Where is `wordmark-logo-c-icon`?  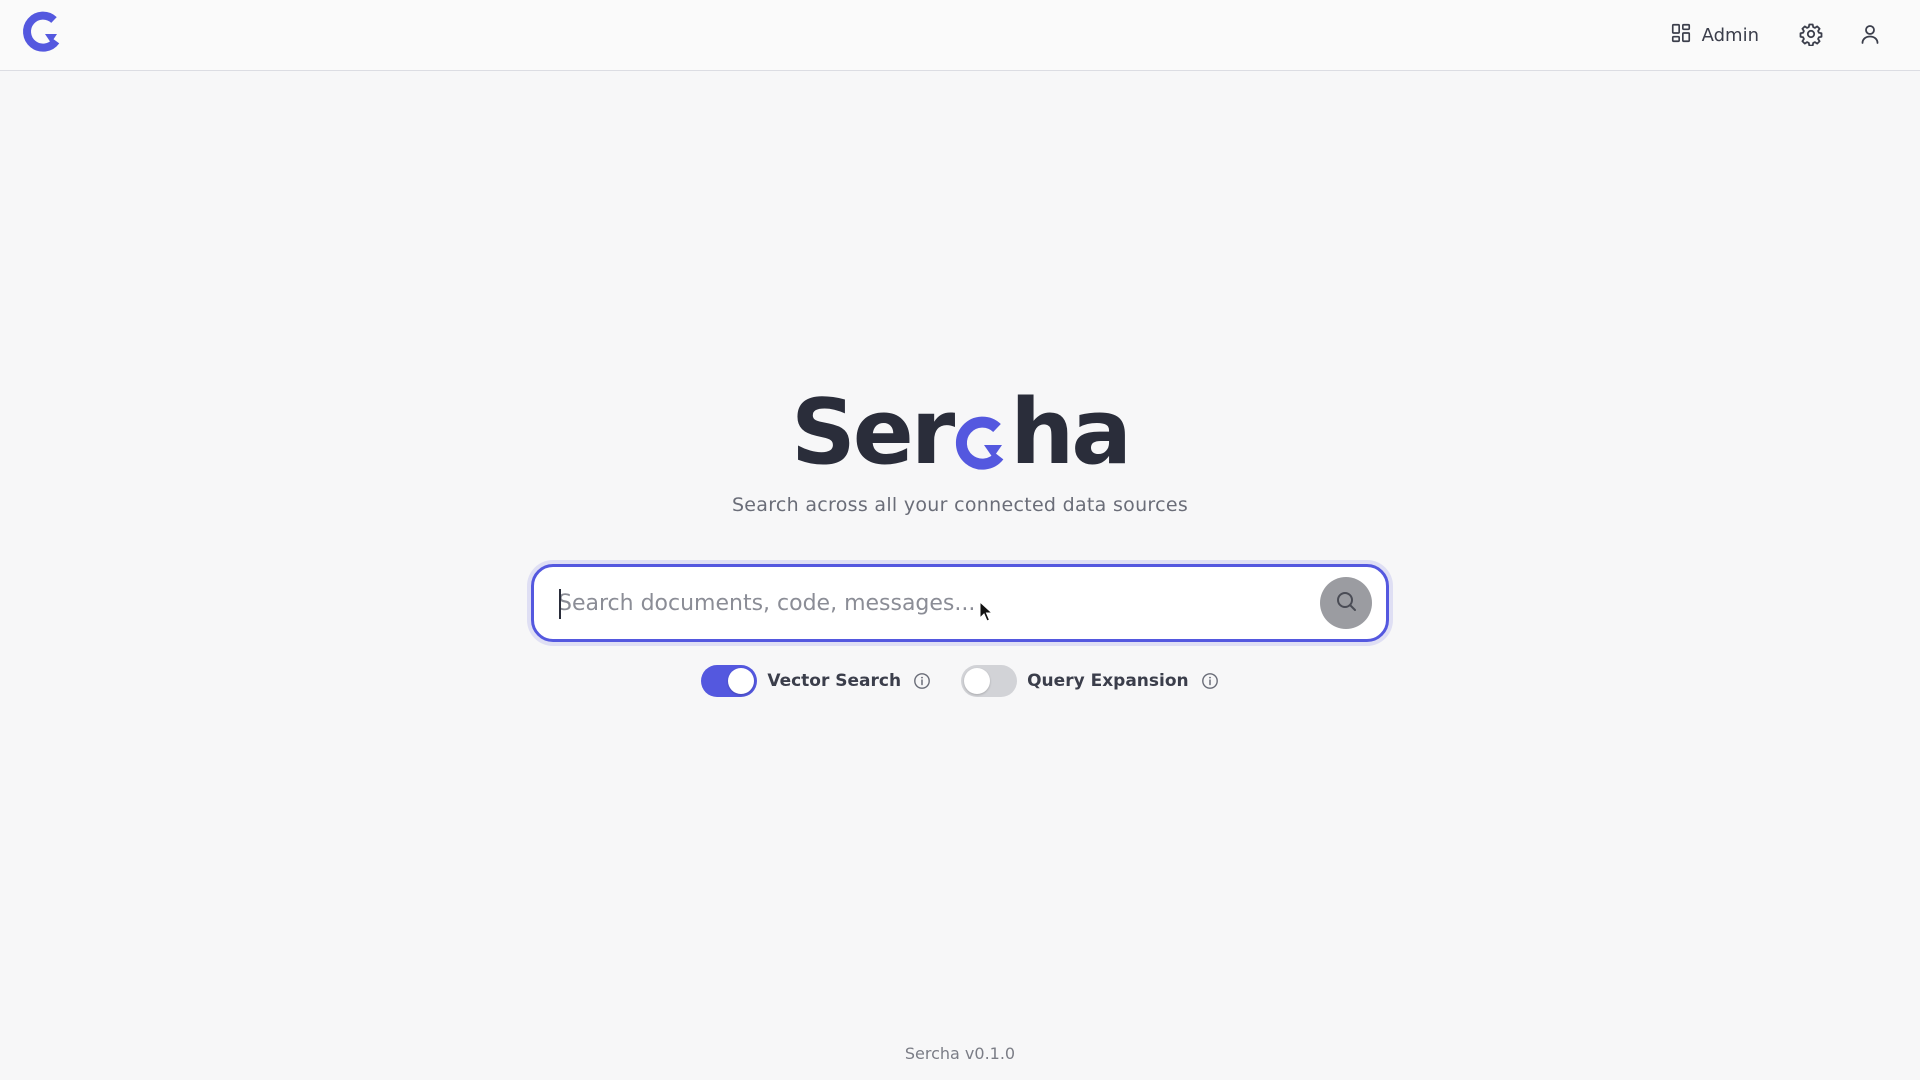
wordmark-logo-c-icon is located at coordinates (981, 433).